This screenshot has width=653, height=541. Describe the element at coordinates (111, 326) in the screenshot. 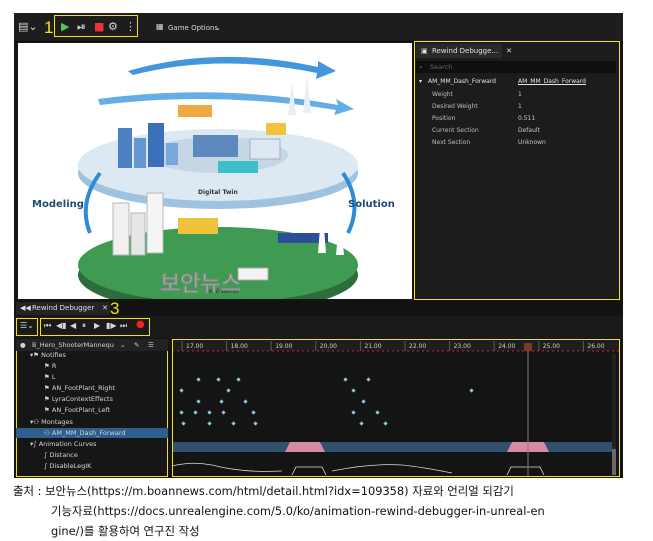

I see `step-forward-icon: ▮▶` at that location.